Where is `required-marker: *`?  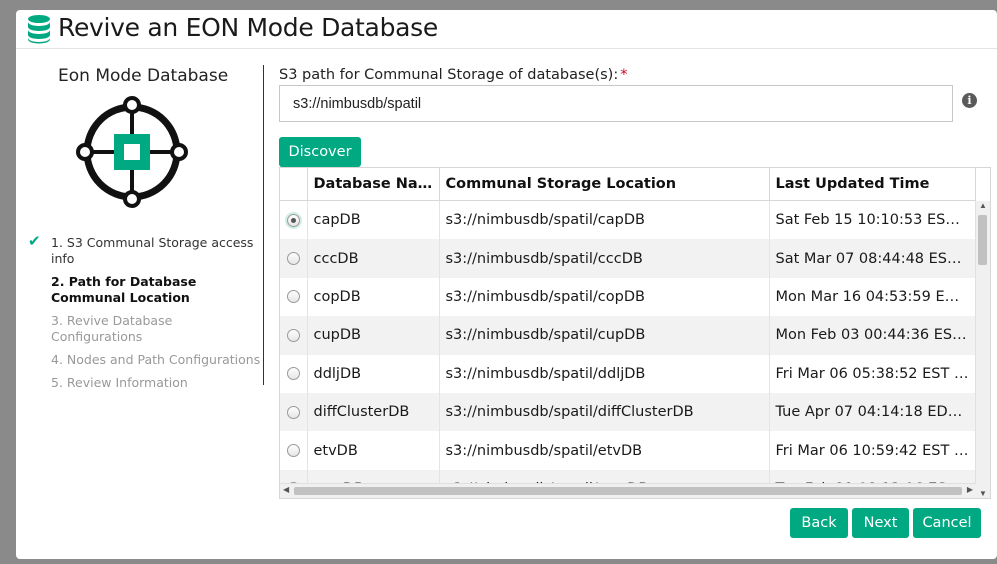 required-marker: * is located at coordinates (624, 75).